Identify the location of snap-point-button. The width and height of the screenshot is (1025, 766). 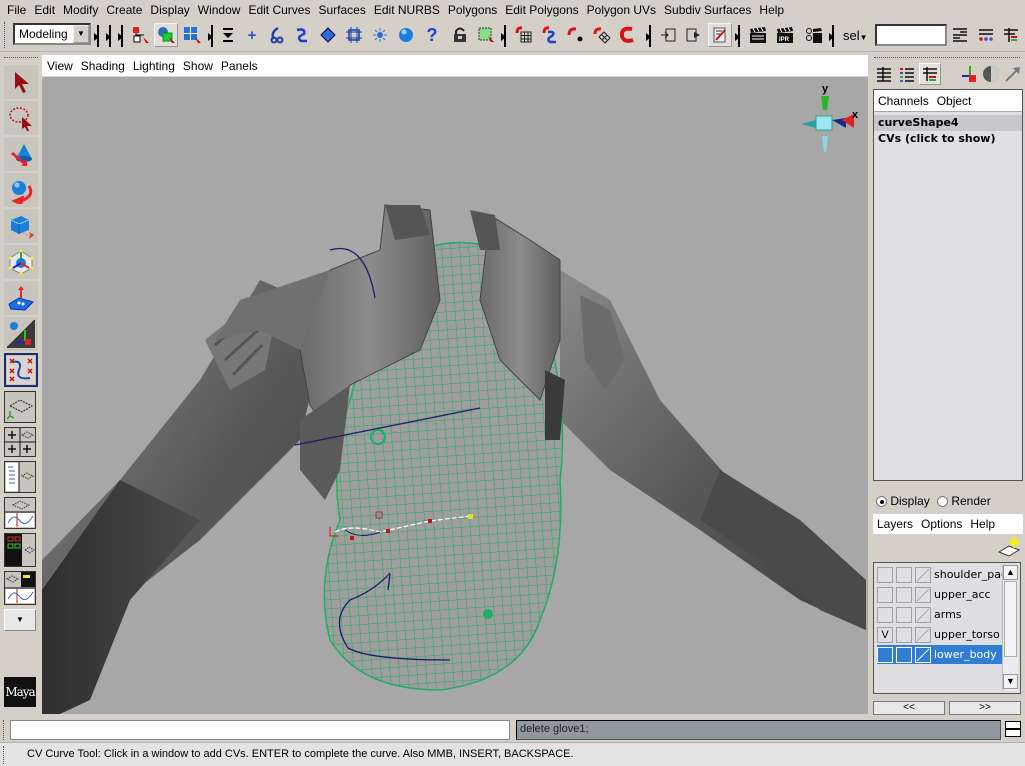
(302, 35).